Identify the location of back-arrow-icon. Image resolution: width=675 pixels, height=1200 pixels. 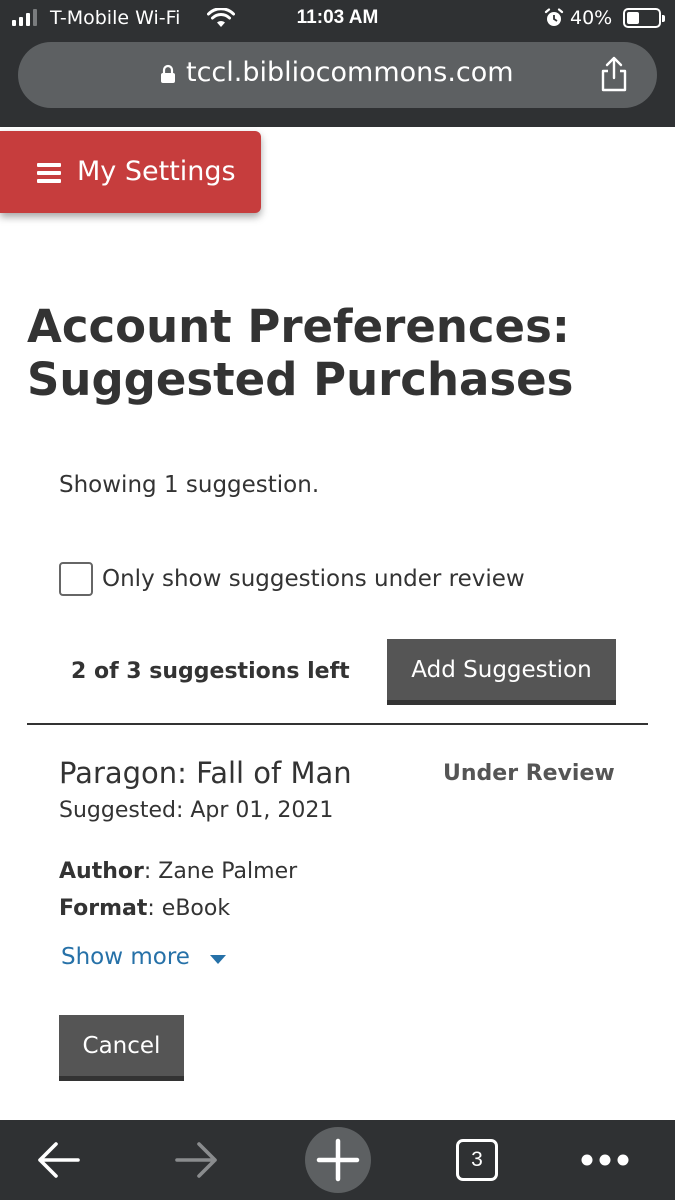
(58, 1160).